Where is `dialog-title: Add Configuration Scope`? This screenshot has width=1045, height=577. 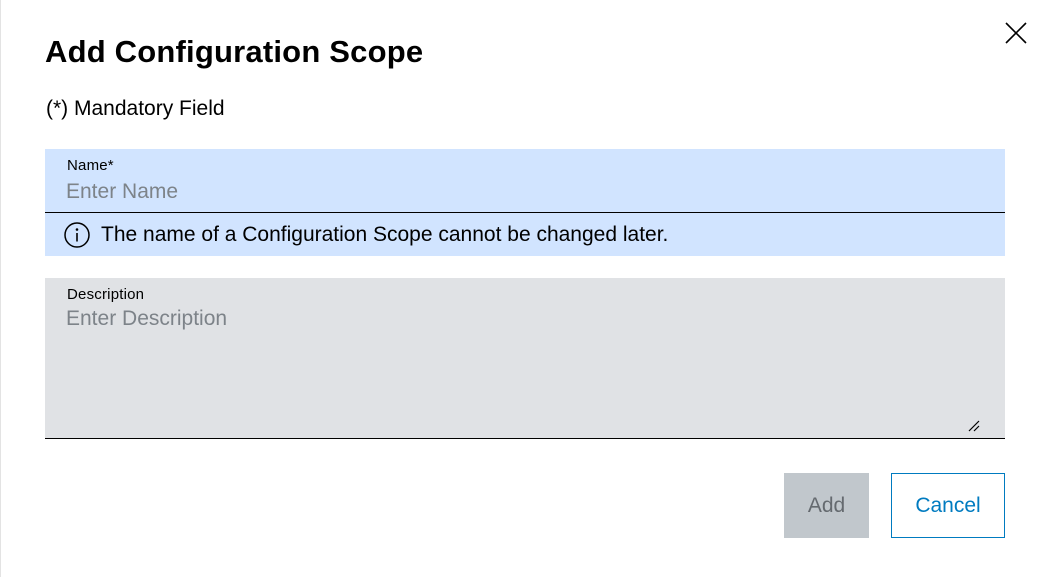
dialog-title: Add Configuration Scope is located at coordinates (234, 51).